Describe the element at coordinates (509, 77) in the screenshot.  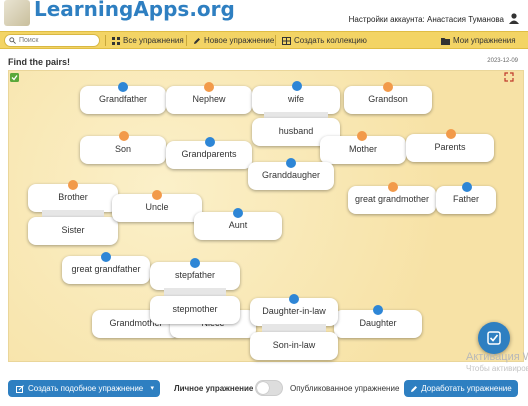
I see `fullscreen-icon` at that location.